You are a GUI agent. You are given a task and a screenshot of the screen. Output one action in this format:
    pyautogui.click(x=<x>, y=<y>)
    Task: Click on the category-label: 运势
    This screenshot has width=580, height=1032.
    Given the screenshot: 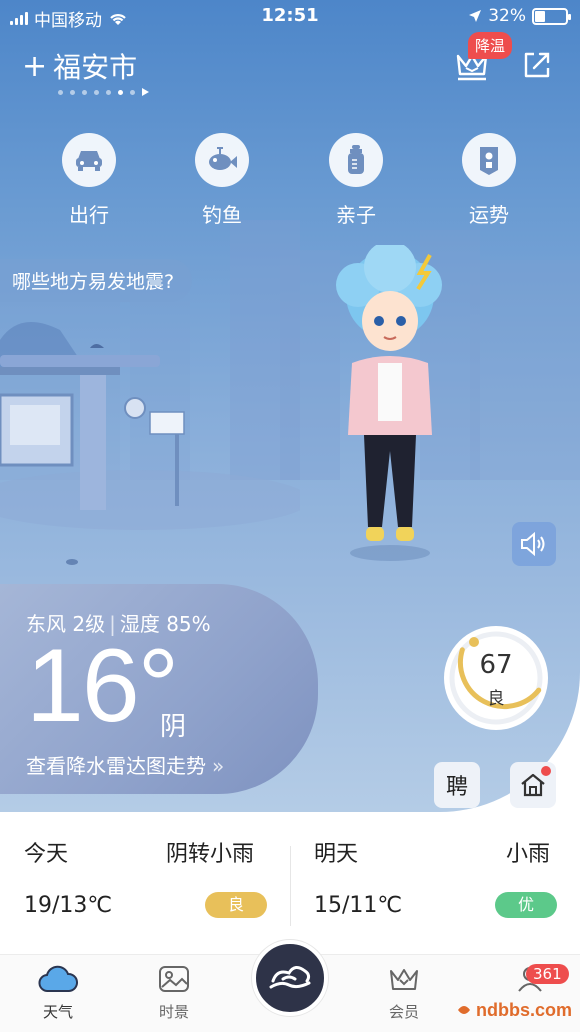 What is the action you would take?
    pyautogui.click(x=489, y=215)
    